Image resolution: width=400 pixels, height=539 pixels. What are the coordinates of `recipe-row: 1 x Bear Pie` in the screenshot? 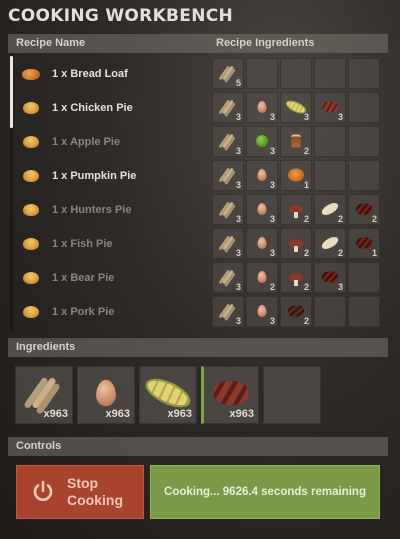 It's located at (111, 278).